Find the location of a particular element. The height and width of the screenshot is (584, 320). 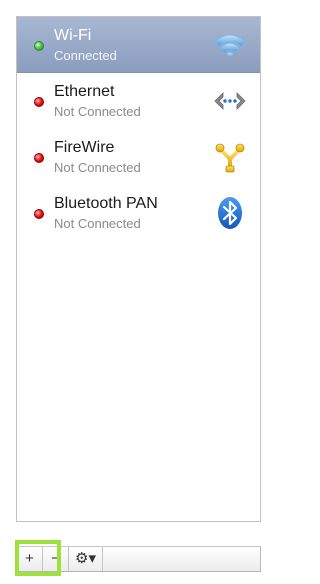

remove-service-button: − is located at coordinates (56, 559).